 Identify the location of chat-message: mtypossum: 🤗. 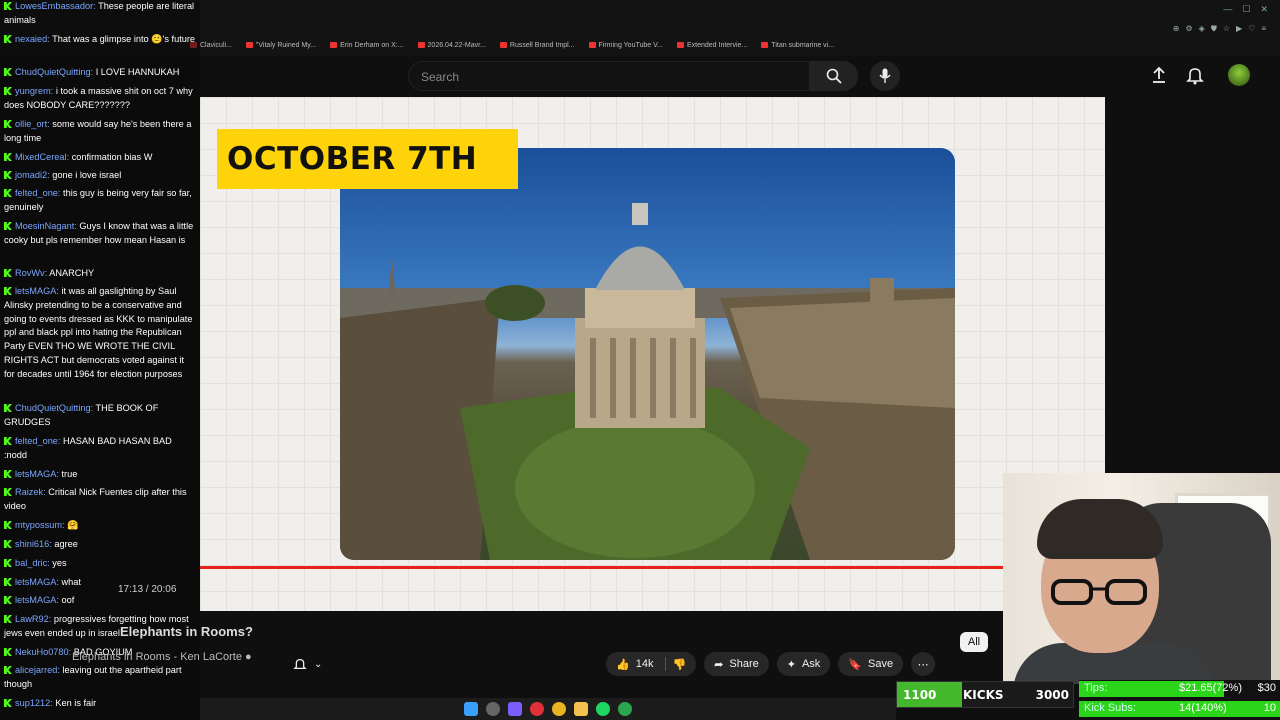
(100, 526).